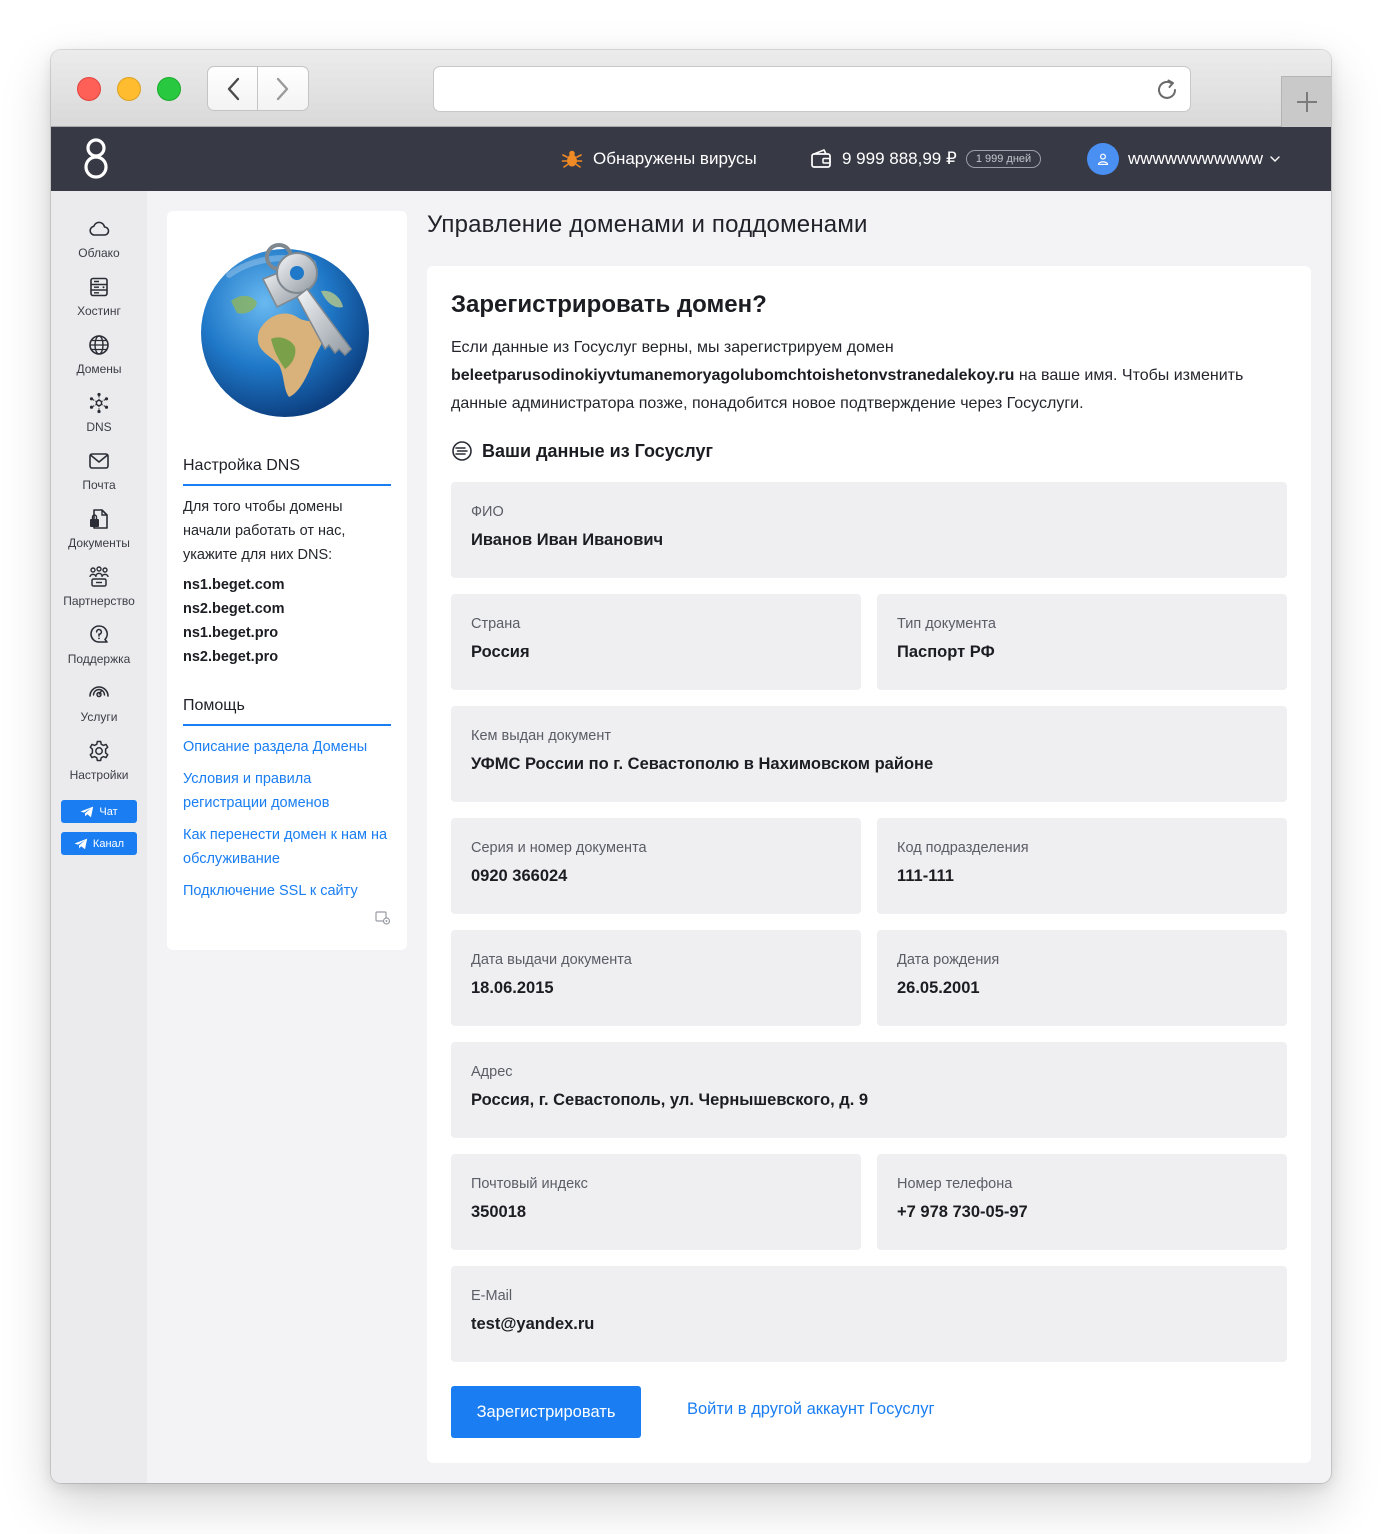  What do you see at coordinates (1184, 159) in the screenshot?
I see `user-menu: wwwwwwwwwww` at bounding box center [1184, 159].